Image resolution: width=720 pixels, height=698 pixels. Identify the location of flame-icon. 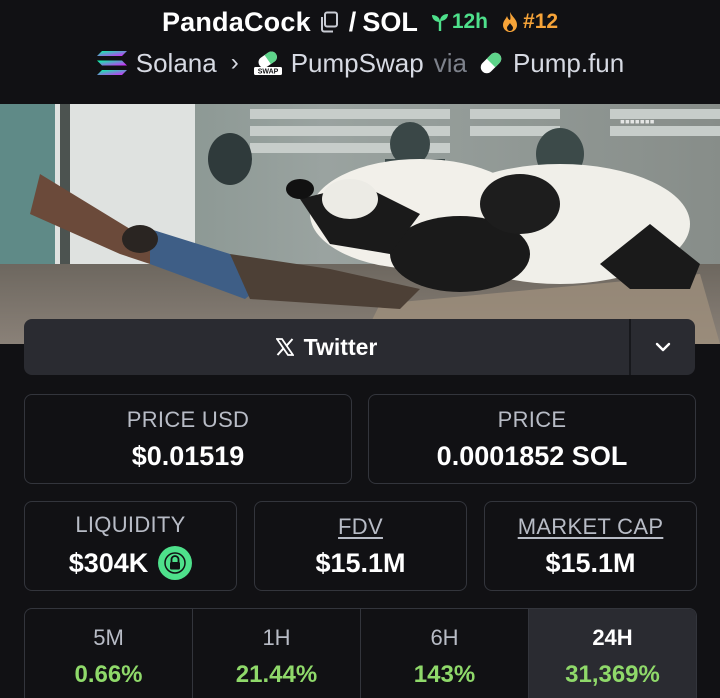
(510, 22).